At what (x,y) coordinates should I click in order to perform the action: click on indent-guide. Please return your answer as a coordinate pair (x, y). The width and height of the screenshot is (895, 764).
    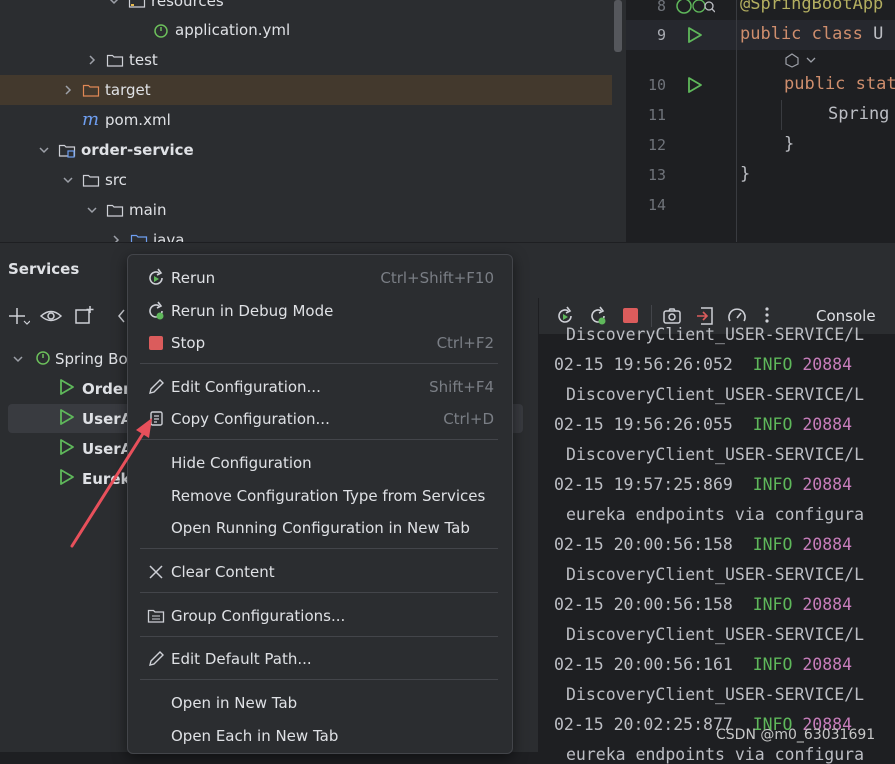
    Looking at the image, I should click on (781, 115).